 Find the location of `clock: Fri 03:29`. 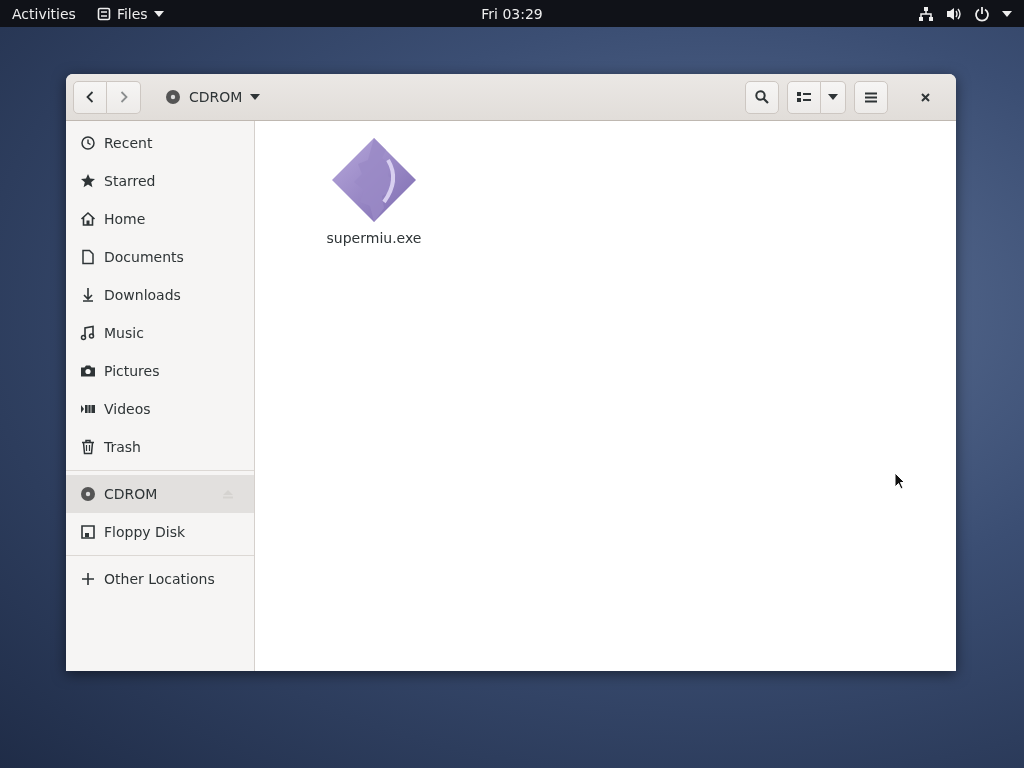

clock: Fri 03:29 is located at coordinates (512, 13).